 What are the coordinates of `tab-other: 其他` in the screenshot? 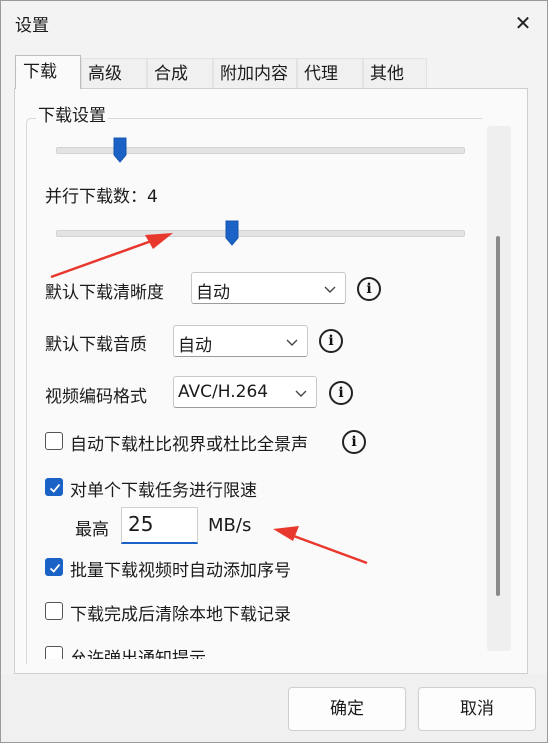 It's located at (395, 73).